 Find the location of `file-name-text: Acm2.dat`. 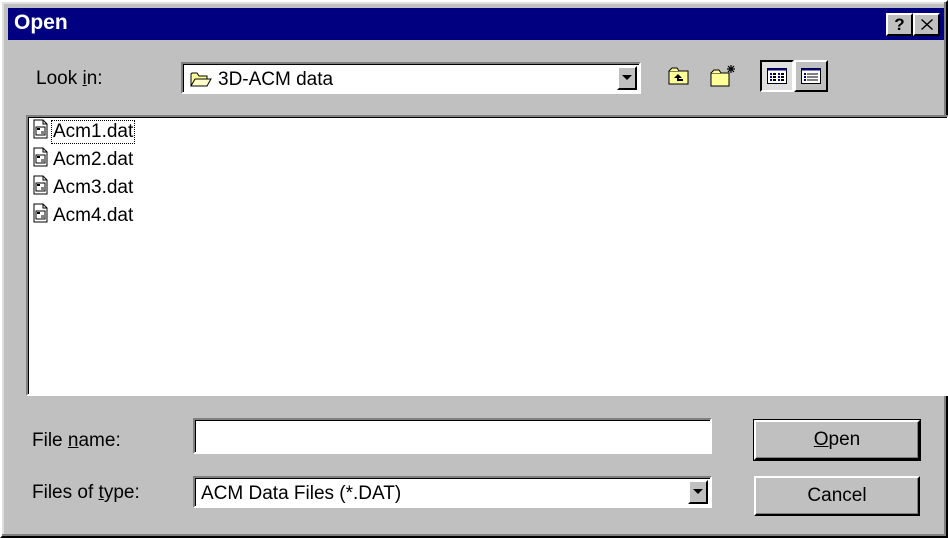

file-name-text: Acm2.dat is located at coordinates (93, 159).